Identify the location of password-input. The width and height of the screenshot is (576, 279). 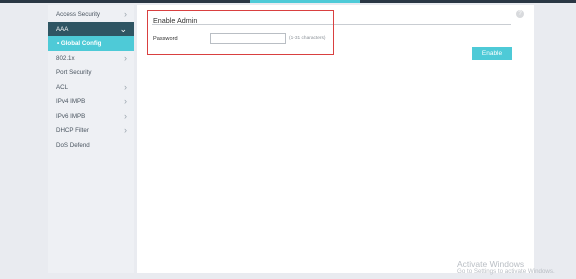
(248, 38).